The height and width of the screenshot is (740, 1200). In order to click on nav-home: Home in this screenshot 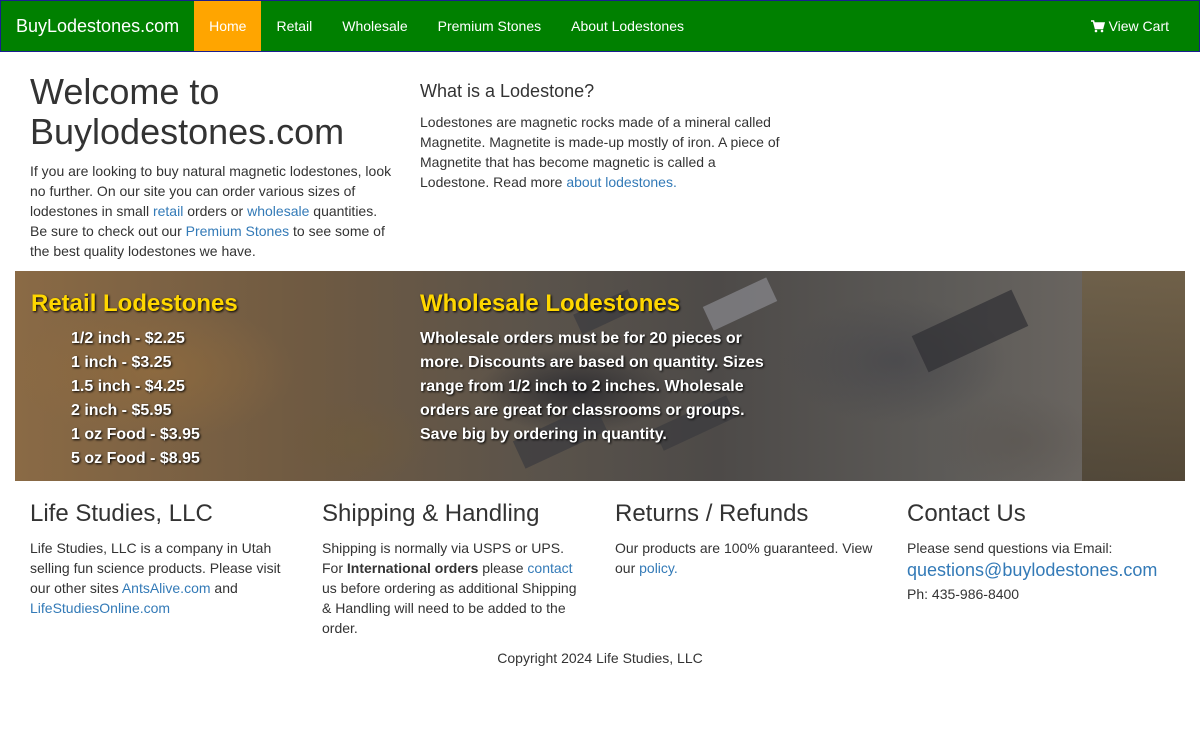, I will do `click(228, 26)`.